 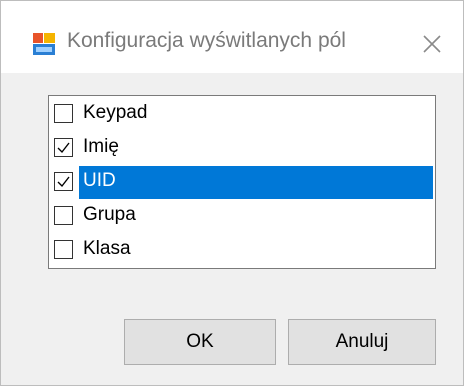 I want to click on list-item-uid: UID, so click(x=242, y=182).